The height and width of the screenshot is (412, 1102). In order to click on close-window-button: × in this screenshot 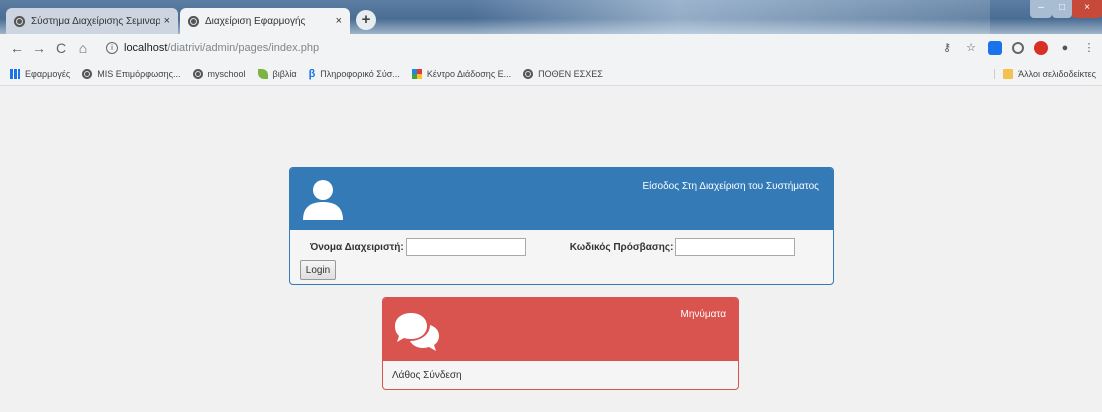, I will do `click(1087, 9)`.